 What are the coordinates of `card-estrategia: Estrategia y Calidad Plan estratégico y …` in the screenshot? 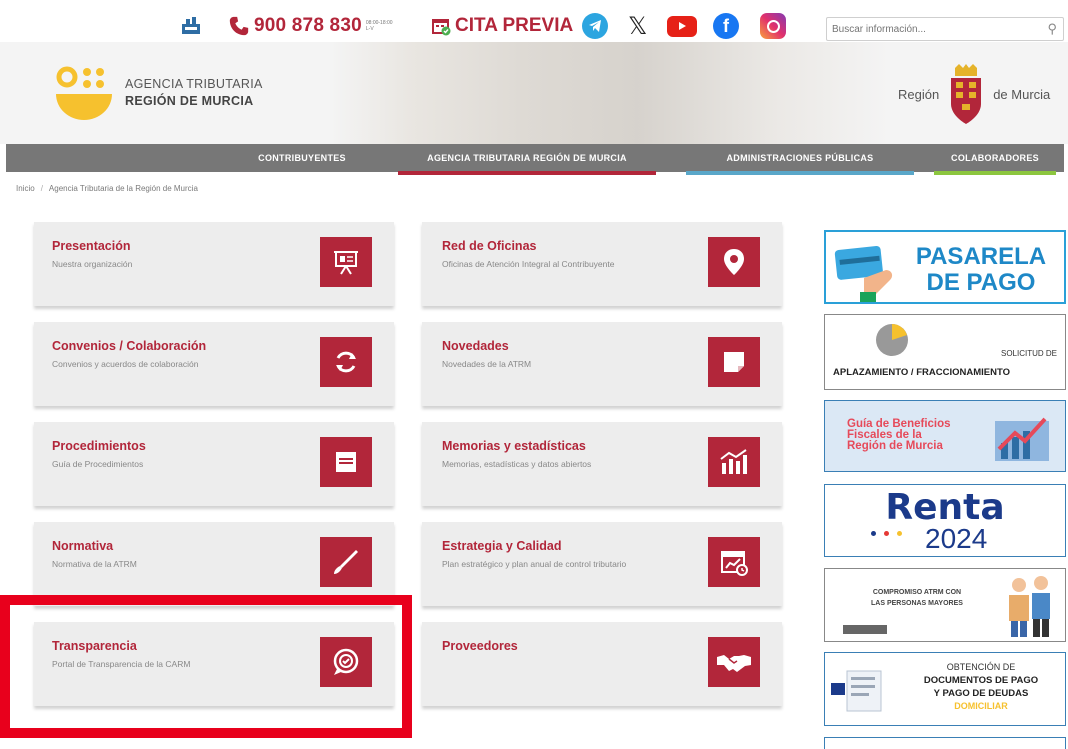 It's located at (602, 564).